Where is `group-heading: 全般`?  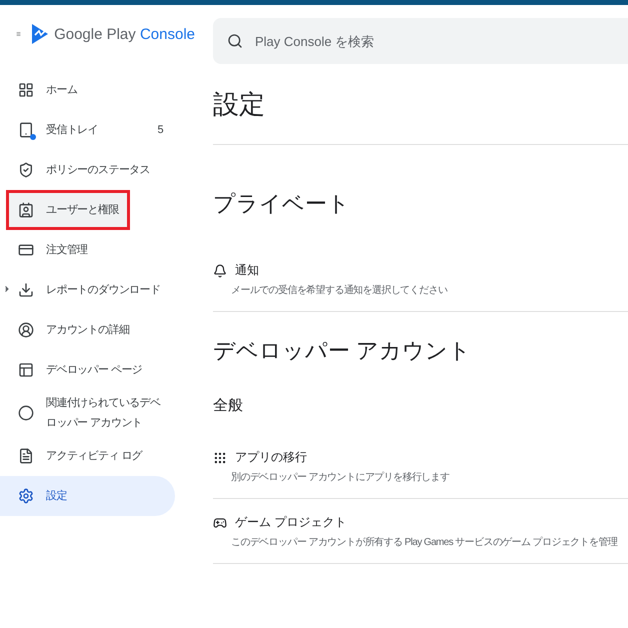
group-heading: 全般 is located at coordinates (228, 406).